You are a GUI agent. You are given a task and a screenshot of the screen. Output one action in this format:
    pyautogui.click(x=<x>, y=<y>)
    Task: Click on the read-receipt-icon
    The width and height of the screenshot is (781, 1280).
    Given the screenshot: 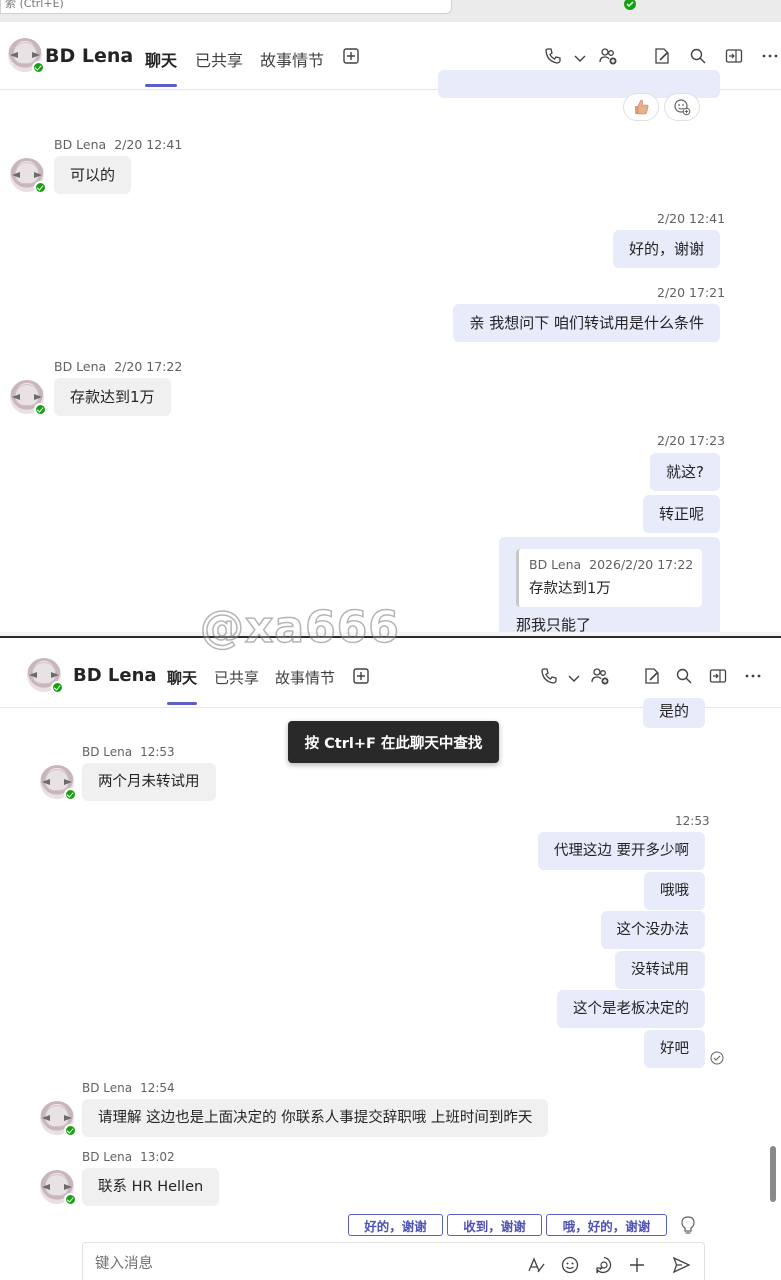 What is the action you would take?
    pyautogui.click(x=717, y=1058)
    